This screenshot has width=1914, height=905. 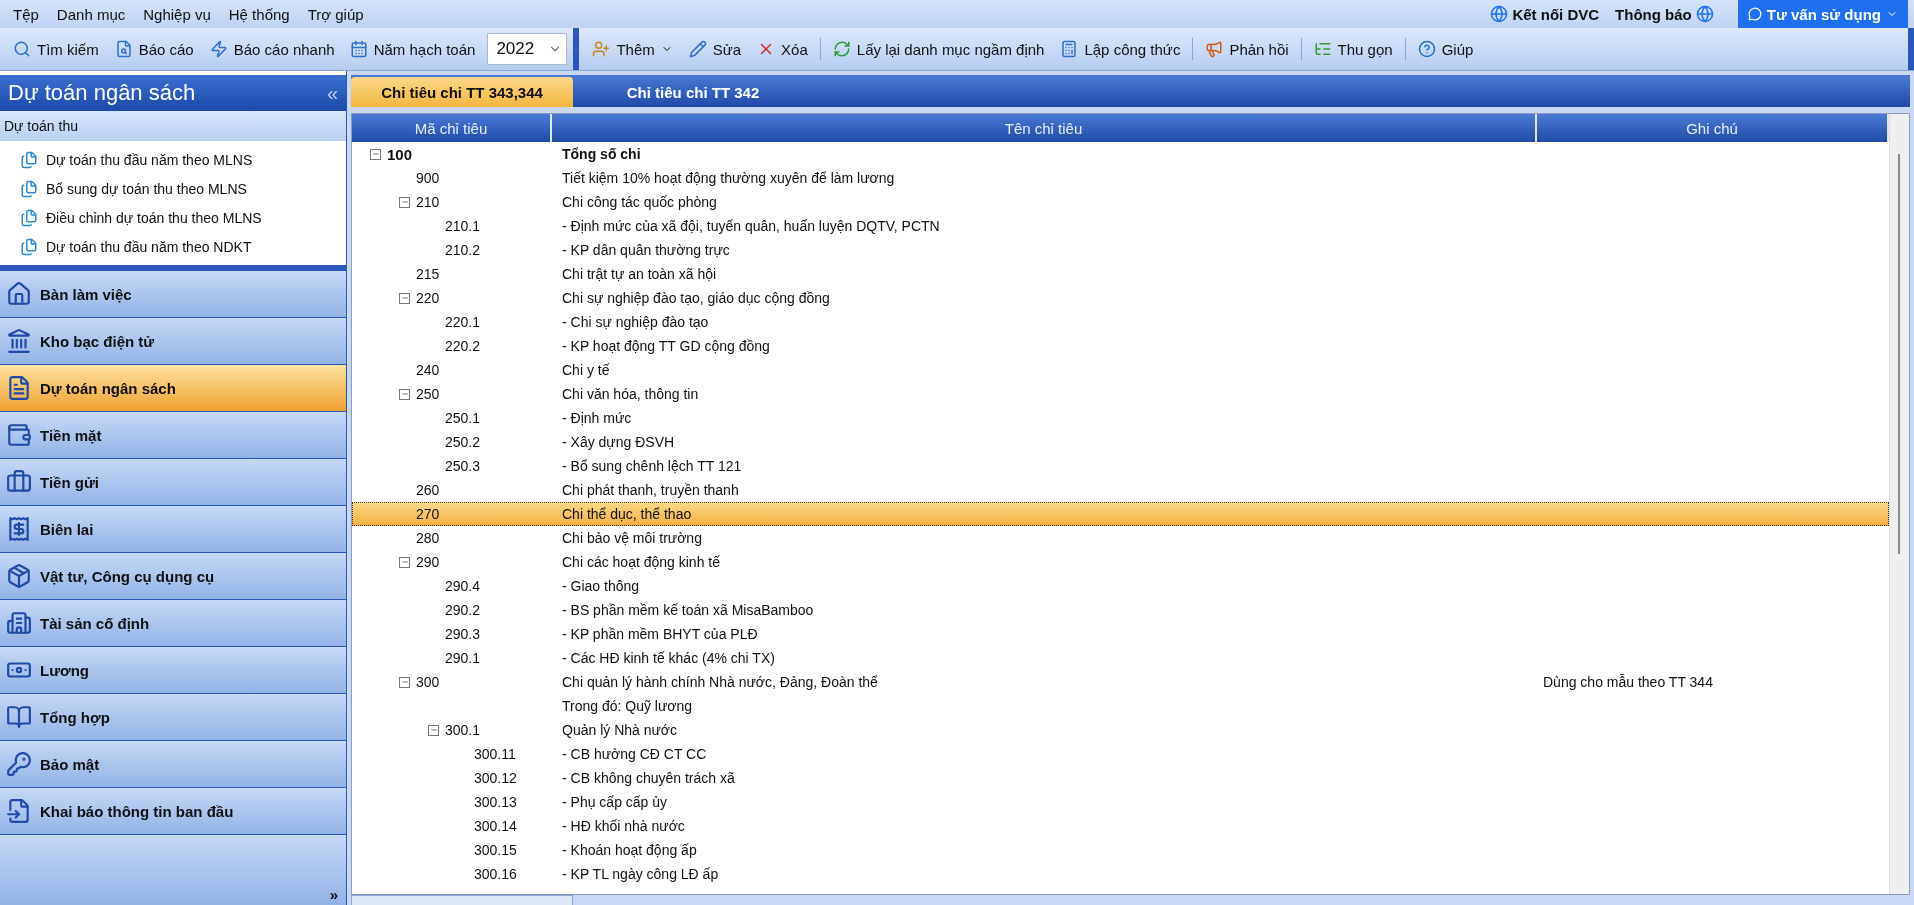 What do you see at coordinates (1120, 322) in the screenshot?
I see `table-row: 220.1 - Chi sự nghiệp đào tạo` at bounding box center [1120, 322].